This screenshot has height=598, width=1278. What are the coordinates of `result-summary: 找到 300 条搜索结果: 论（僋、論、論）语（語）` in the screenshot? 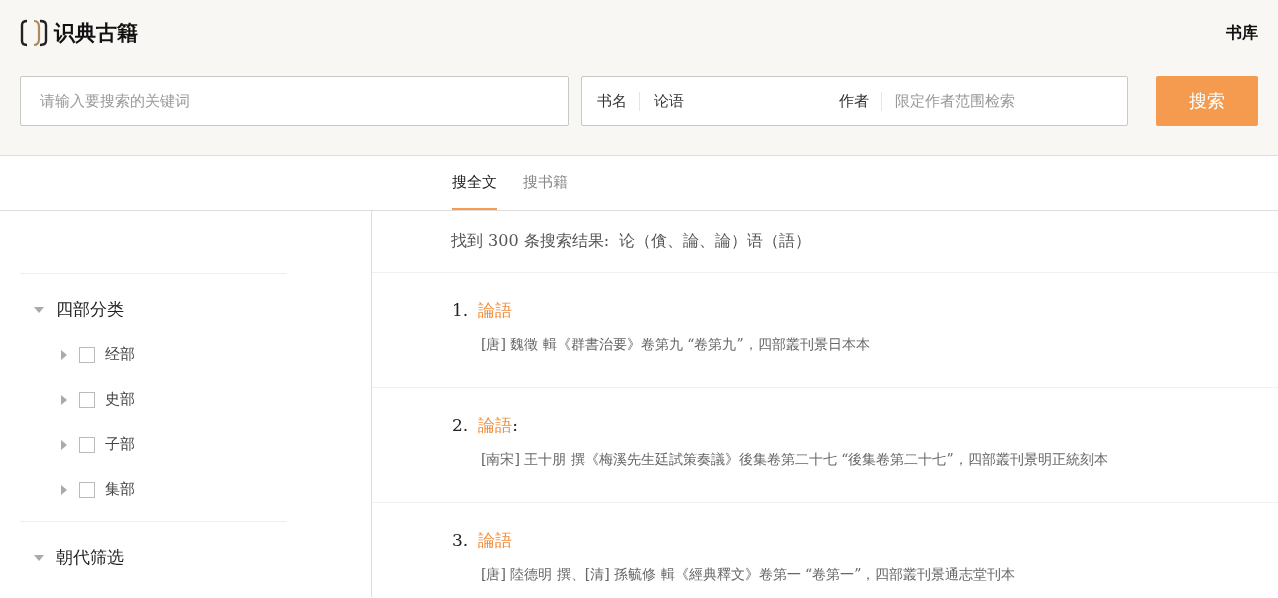 It's located at (631, 241).